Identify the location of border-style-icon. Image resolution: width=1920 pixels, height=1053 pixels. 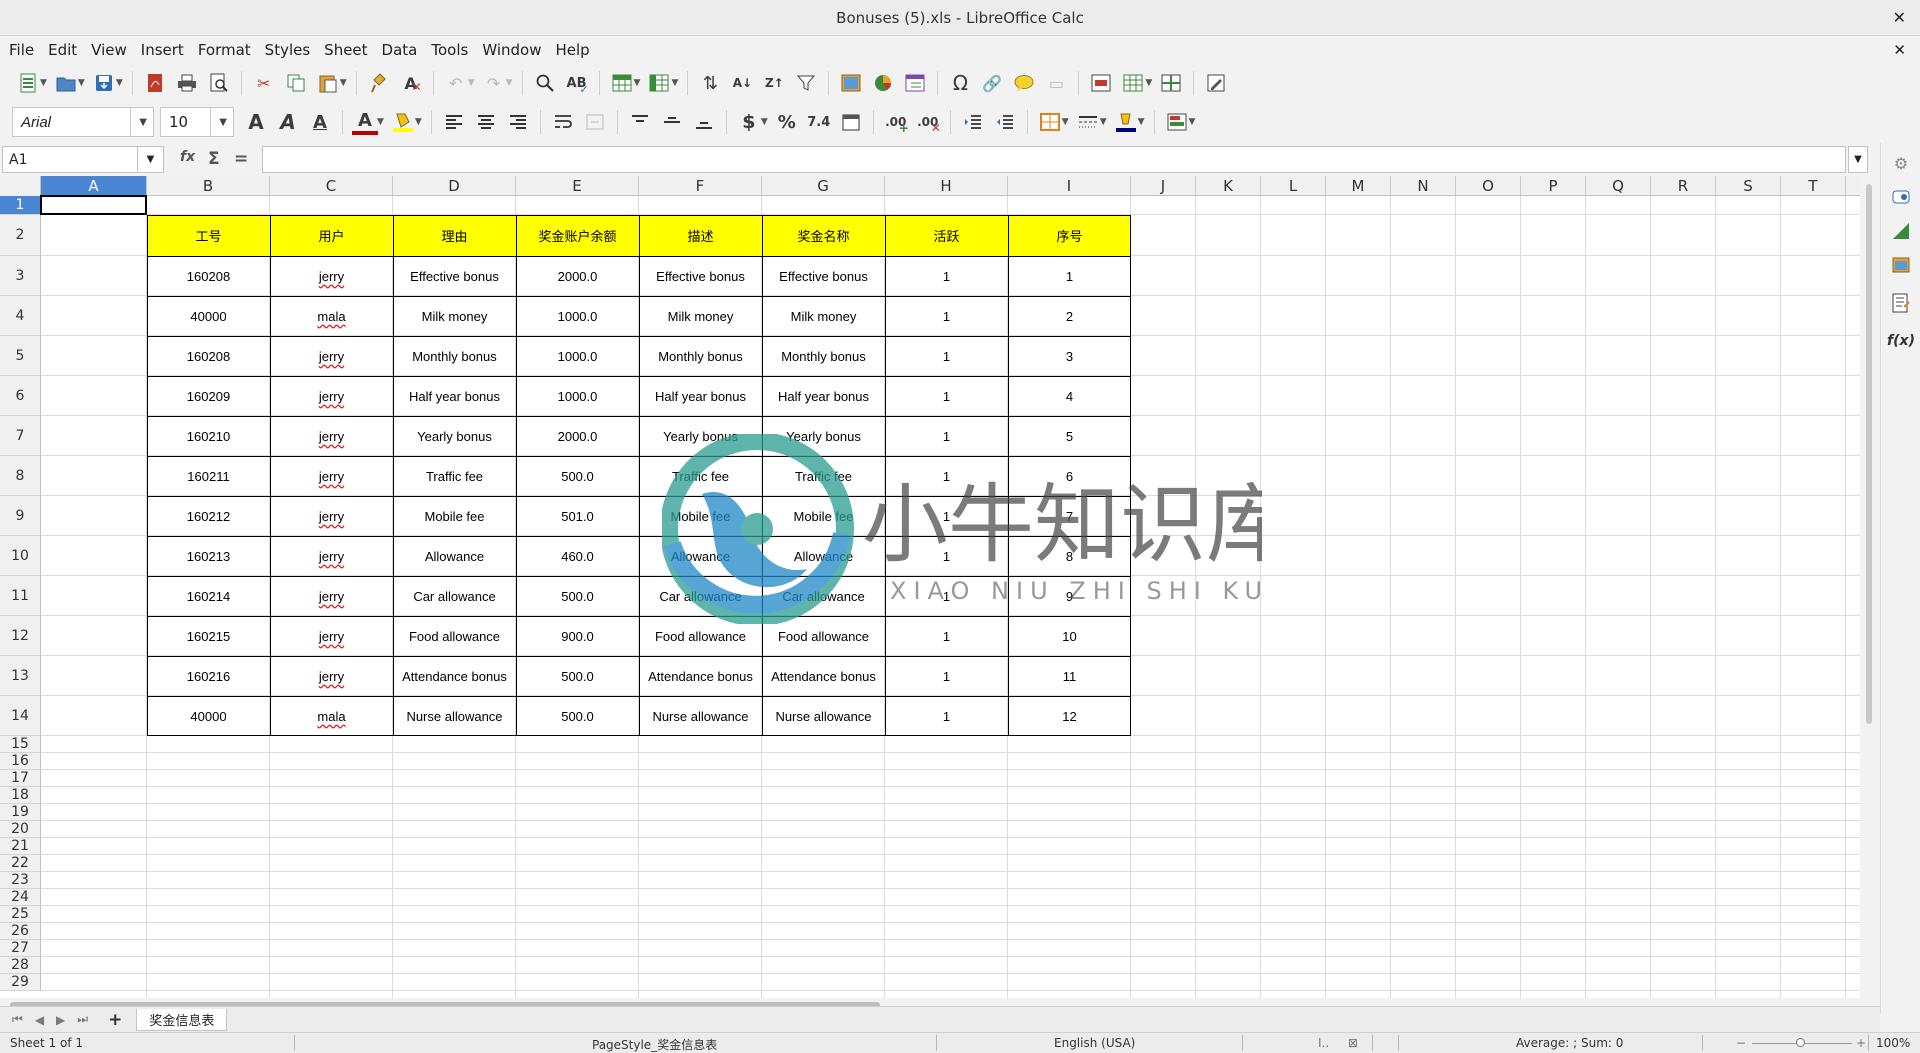
(1088, 122).